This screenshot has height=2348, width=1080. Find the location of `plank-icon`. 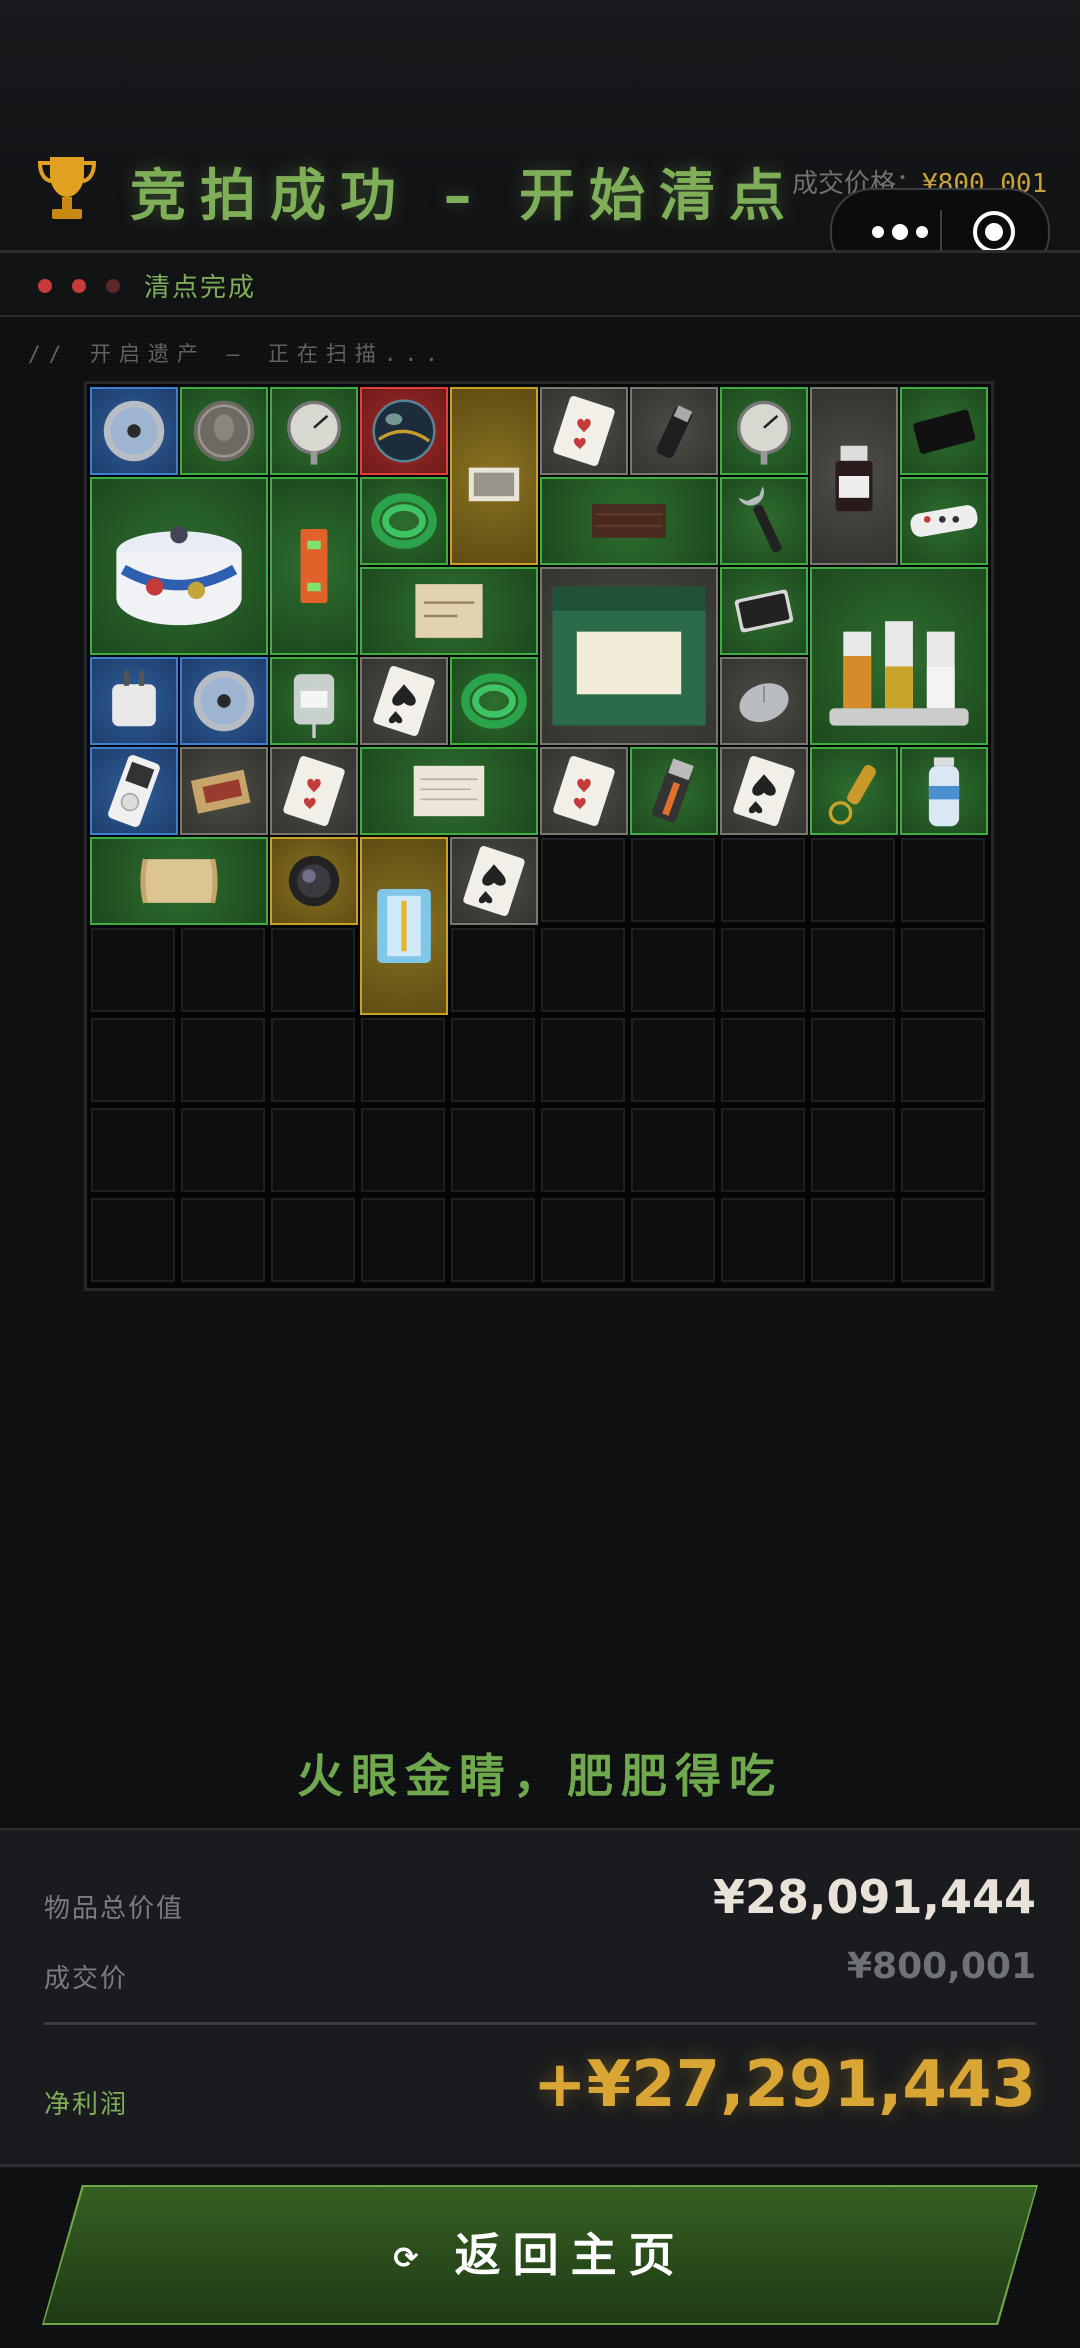

plank-icon is located at coordinates (629, 521).